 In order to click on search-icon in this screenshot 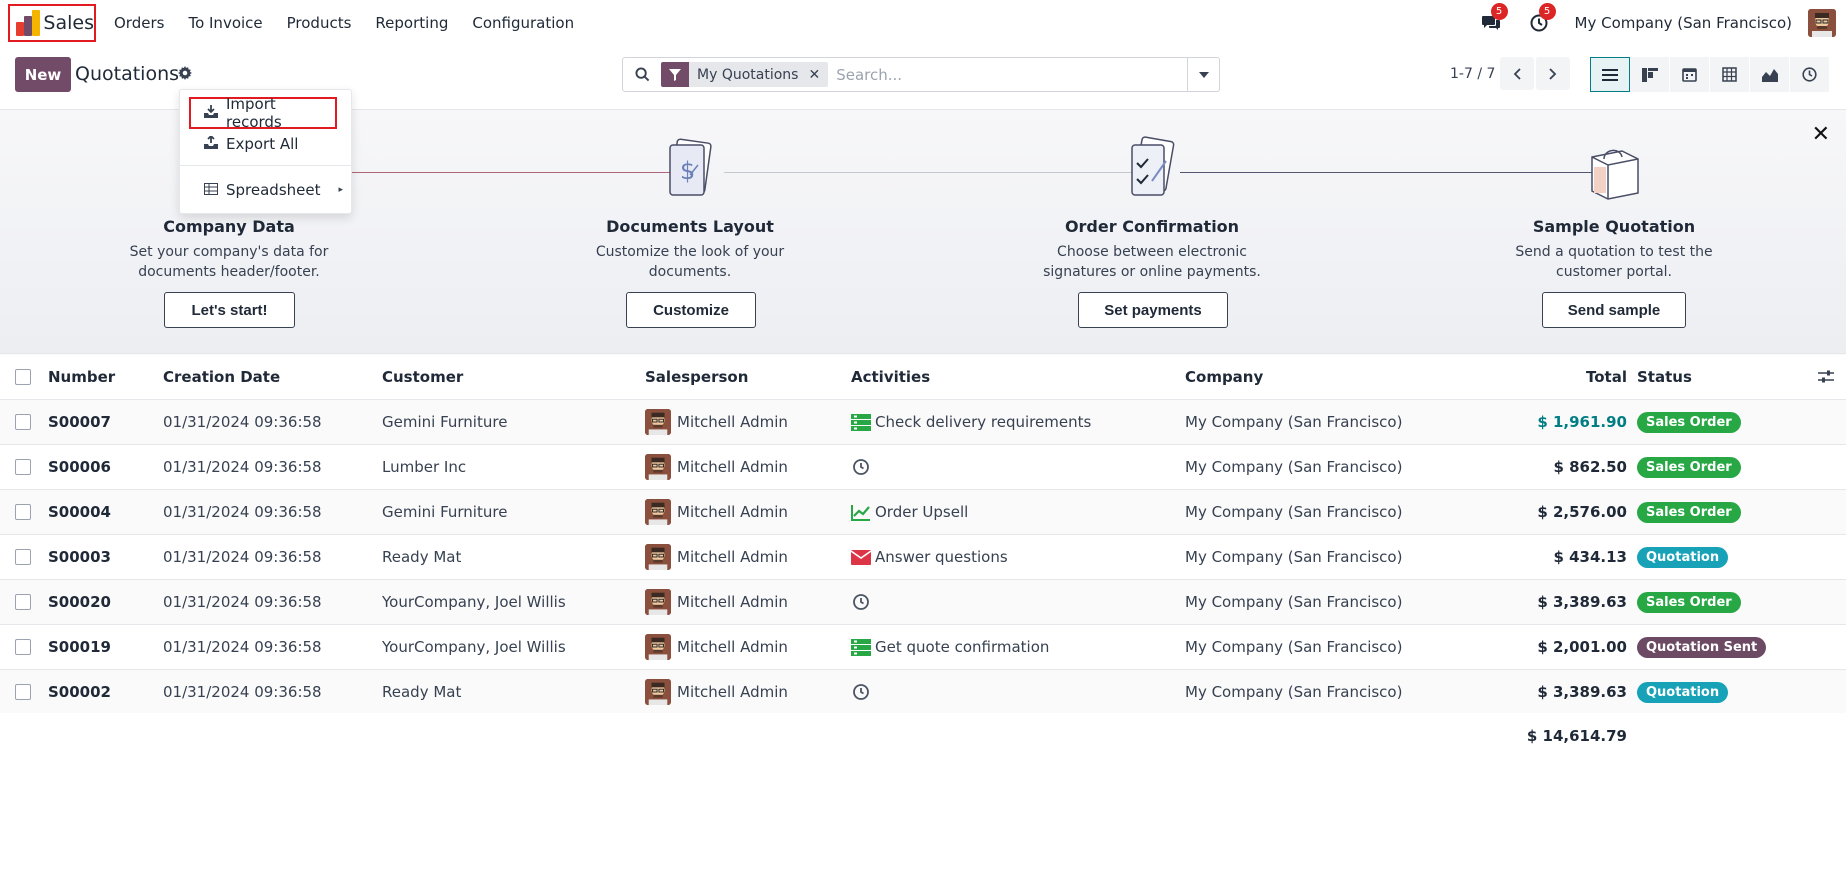, I will do `click(642, 74)`.